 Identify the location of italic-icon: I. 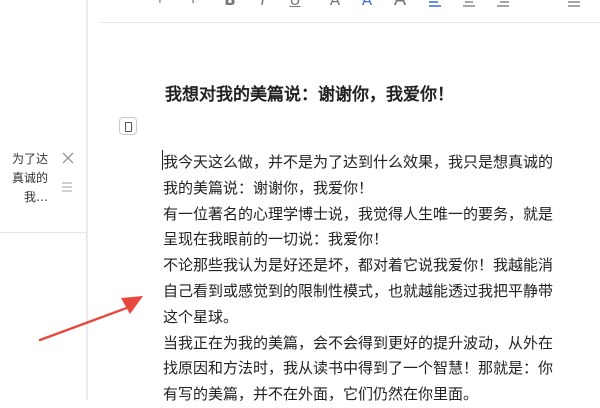
(263, 4).